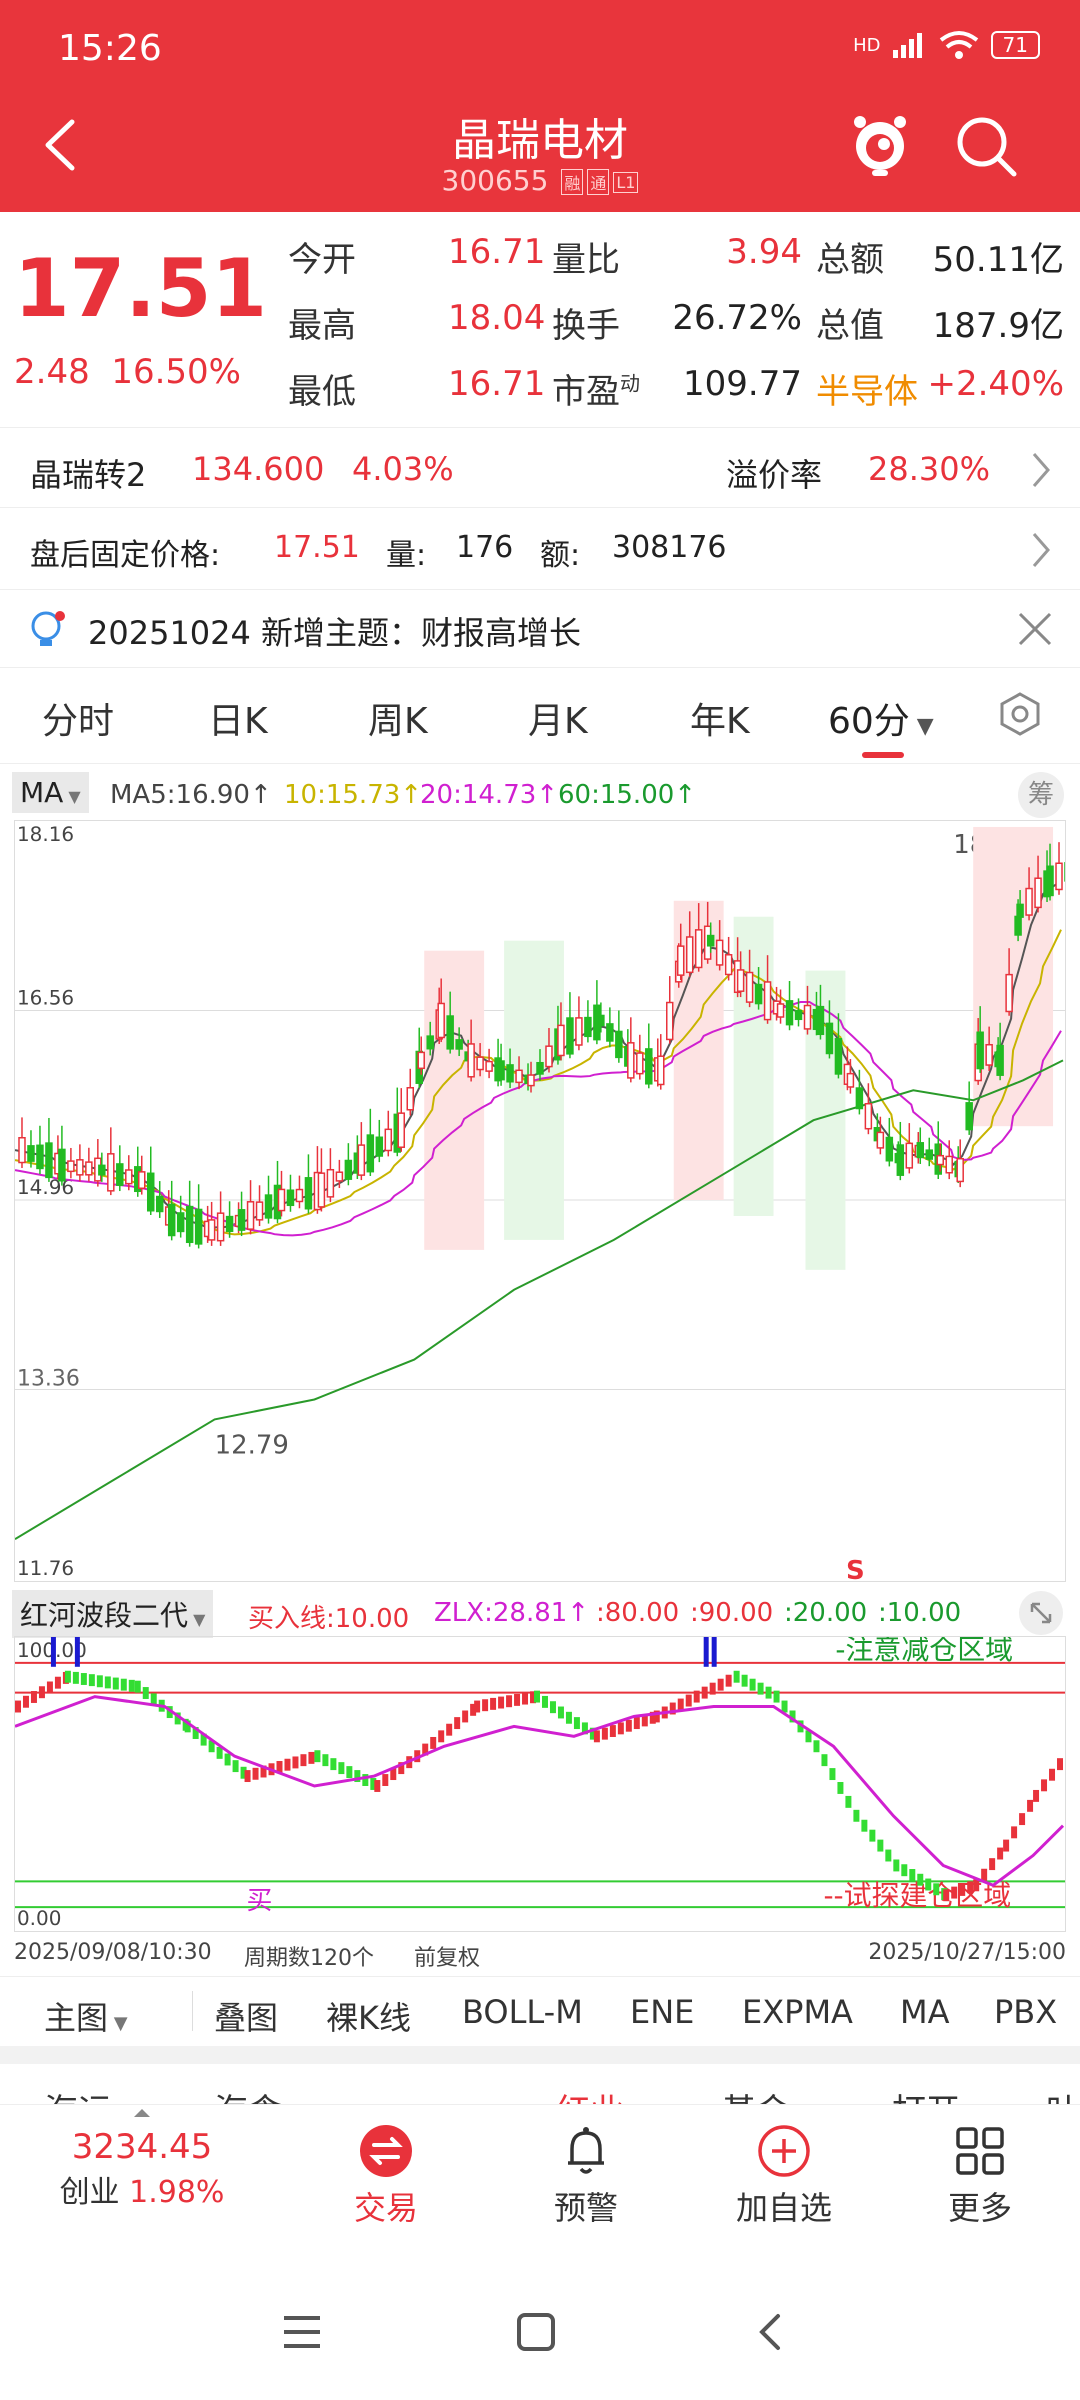 The width and height of the screenshot is (1080, 2400). What do you see at coordinates (586, 260) in the screenshot?
I see `volume-ratio-label: 量比` at bounding box center [586, 260].